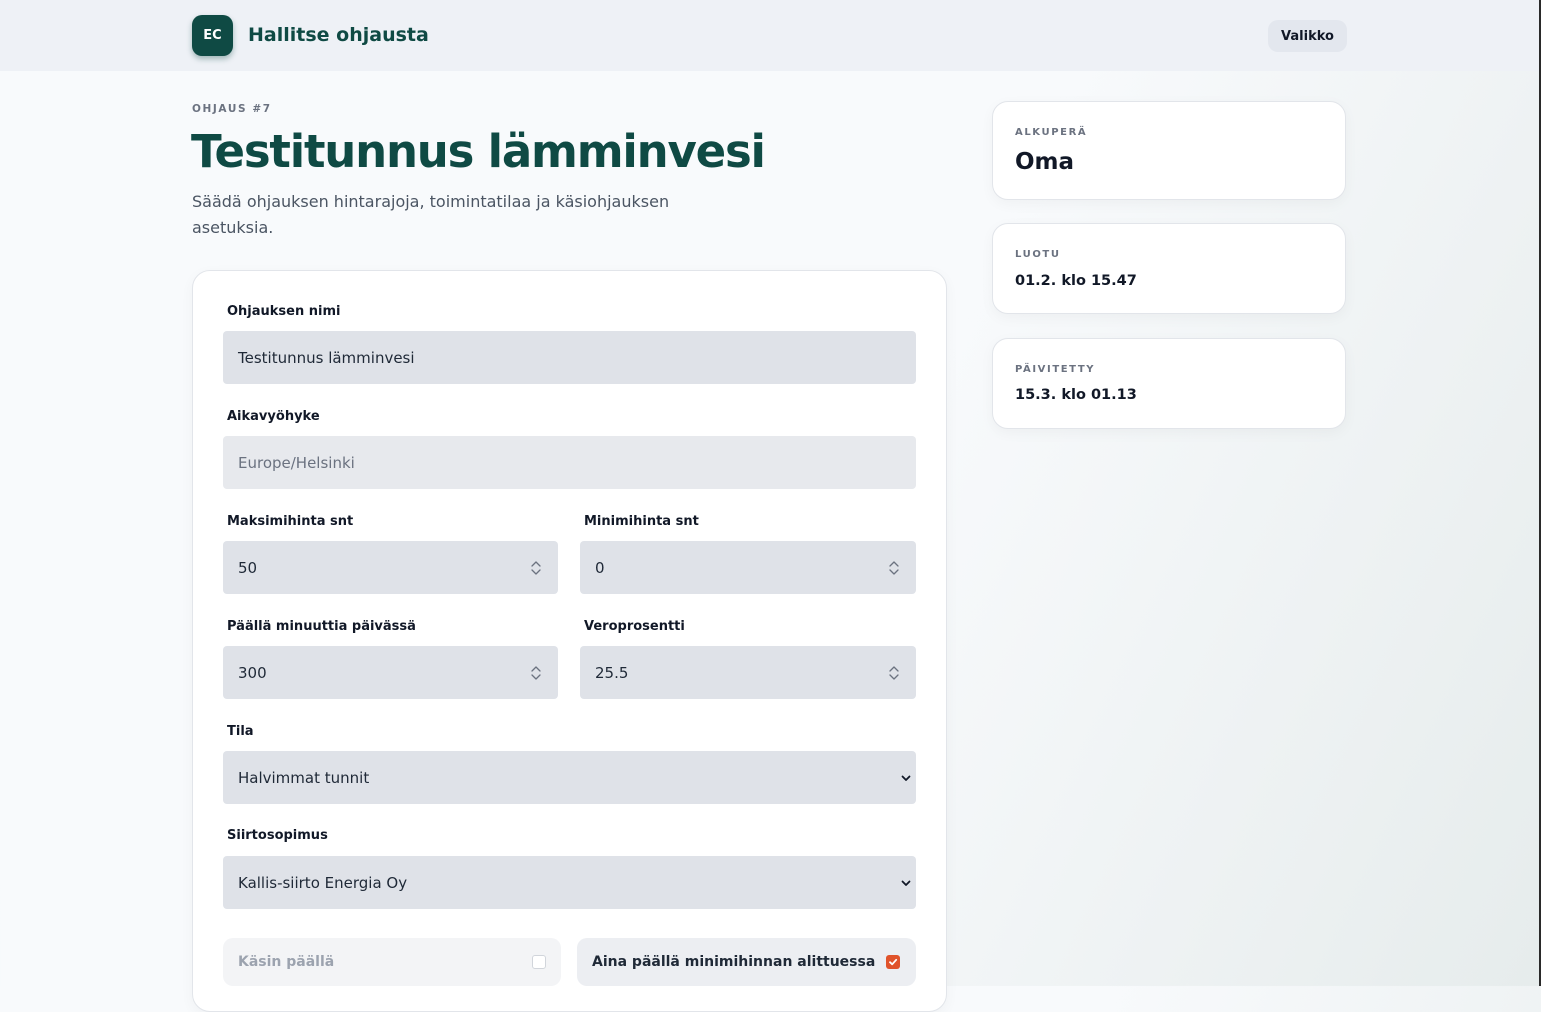 The height and width of the screenshot is (1012, 1541). What do you see at coordinates (252, 672) in the screenshot?
I see `minutes-on-value: 300` at bounding box center [252, 672].